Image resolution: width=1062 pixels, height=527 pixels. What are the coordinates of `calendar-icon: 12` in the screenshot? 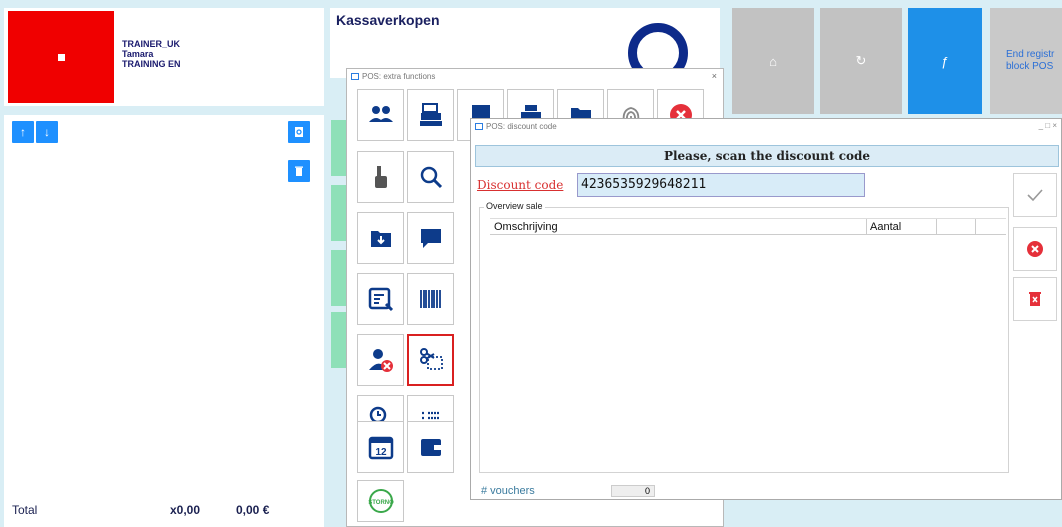 It's located at (380, 448).